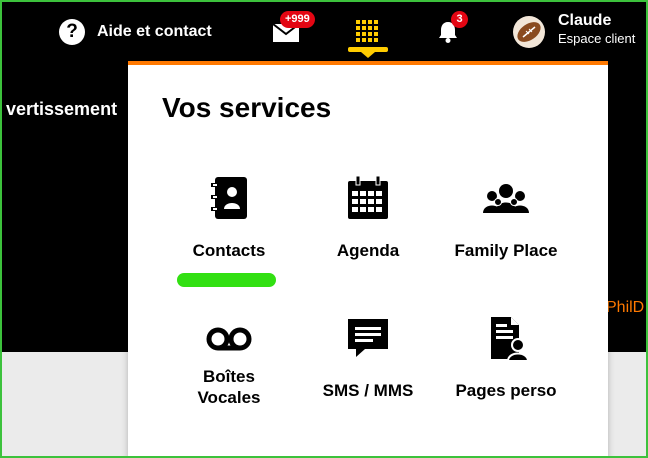  I want to click on service-voicemail-label-line1: Boîtes, so click(229, 376).